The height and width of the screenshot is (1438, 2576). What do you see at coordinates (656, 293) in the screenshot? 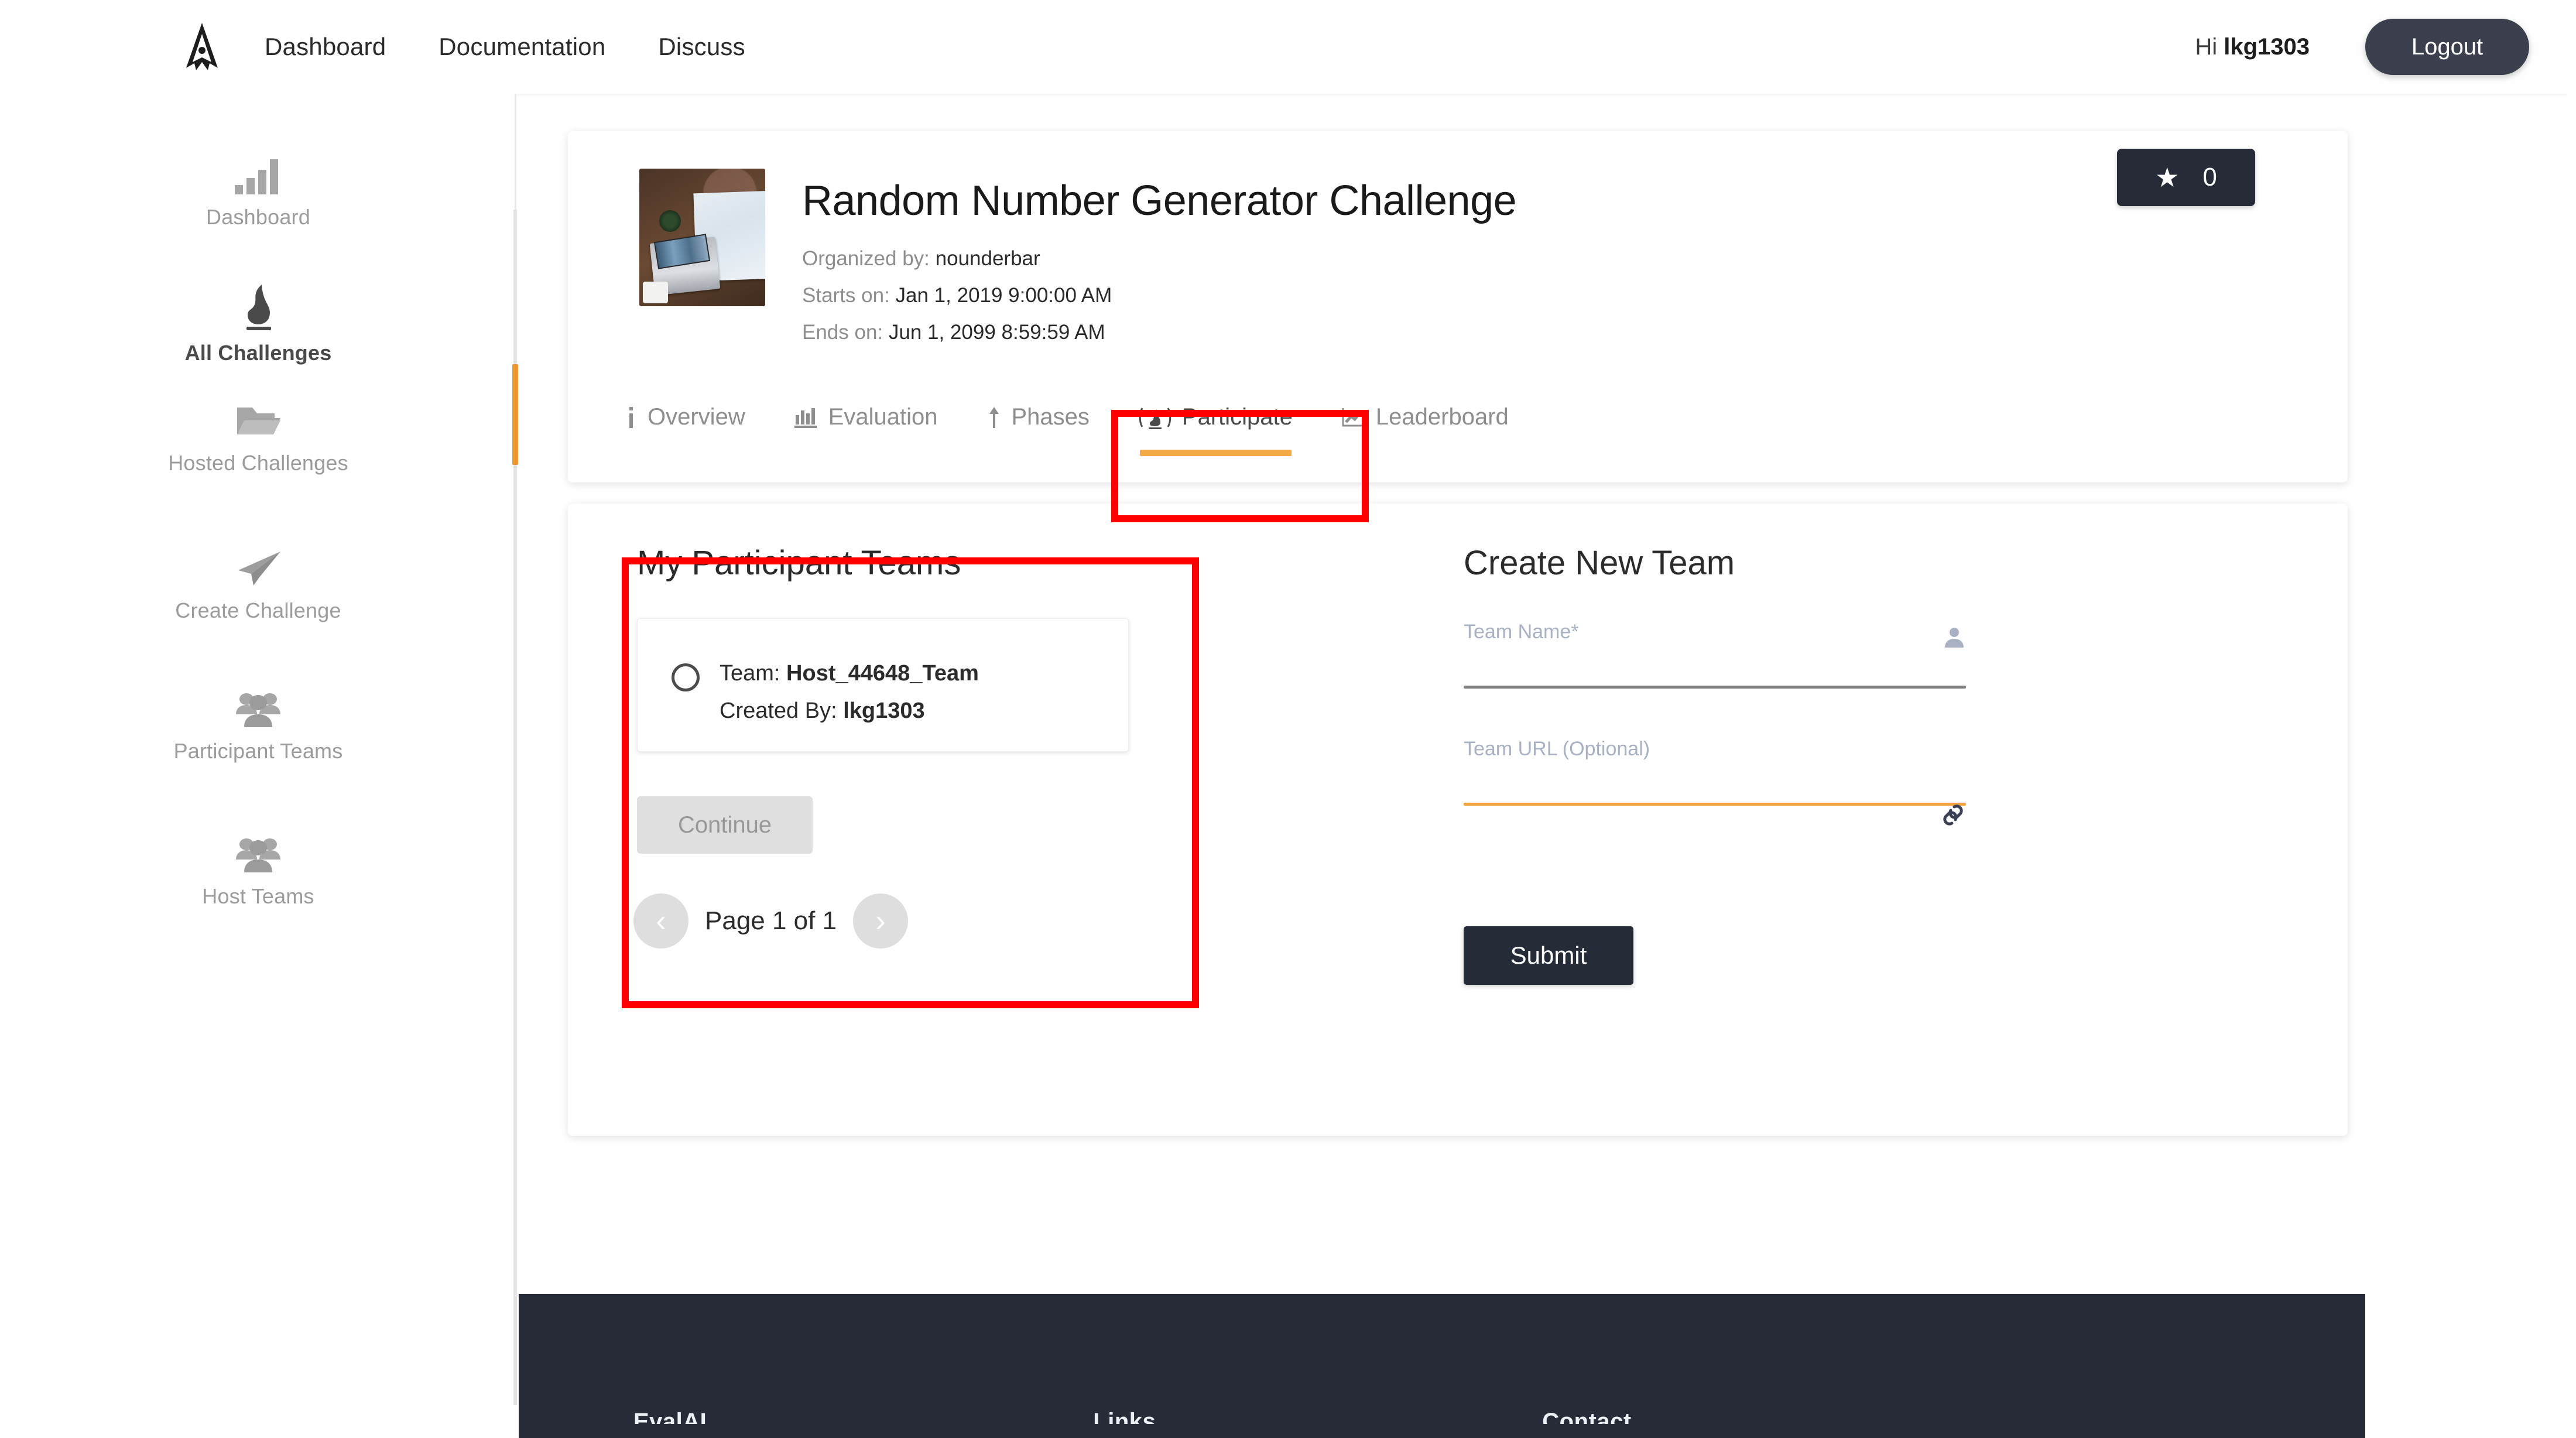
I see `banner-camera-shape` at bounding box center [656, 293].